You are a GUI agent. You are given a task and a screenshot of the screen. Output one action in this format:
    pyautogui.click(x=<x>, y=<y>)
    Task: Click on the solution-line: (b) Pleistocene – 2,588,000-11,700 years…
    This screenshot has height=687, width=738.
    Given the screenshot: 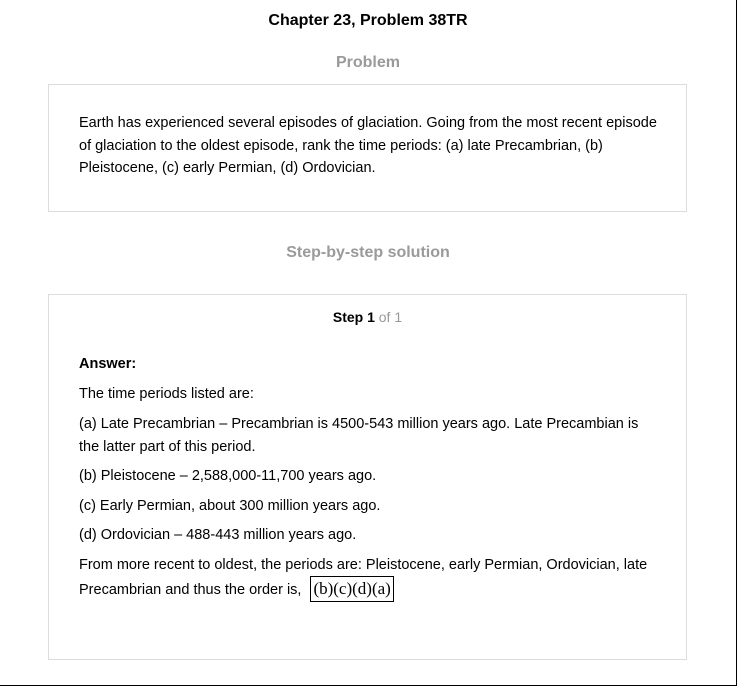 What is the action you would take?
    pyautogui.click(x=228, y=476)
    